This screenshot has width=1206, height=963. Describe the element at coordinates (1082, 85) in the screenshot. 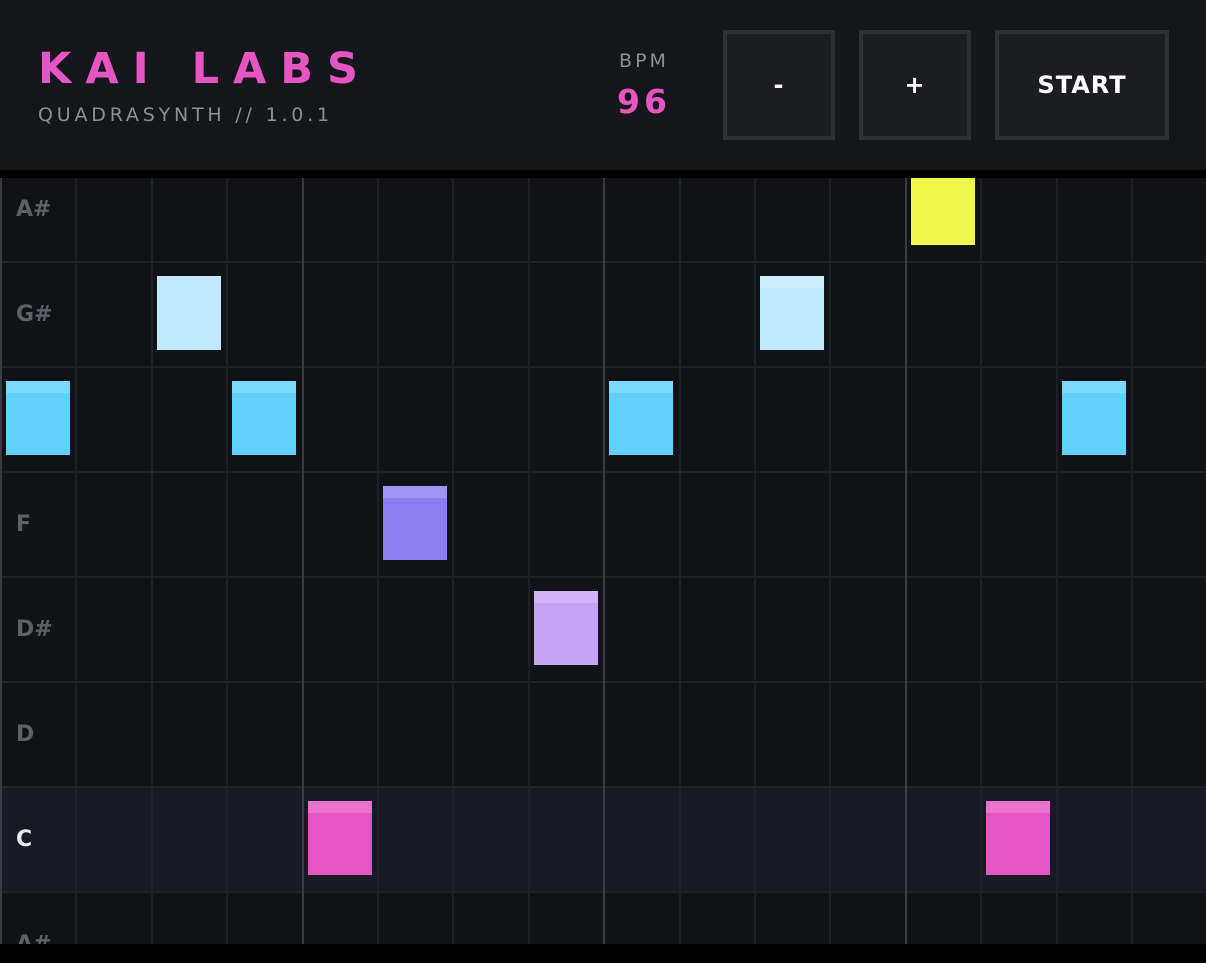

I see `start-button: START` at that location.